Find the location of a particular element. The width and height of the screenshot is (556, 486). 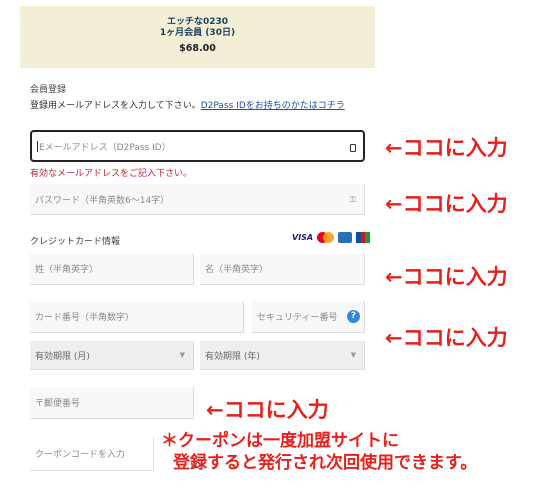

expiry-month-select: 有効期限 (月) ▼ is located at coordinates (112, 355).